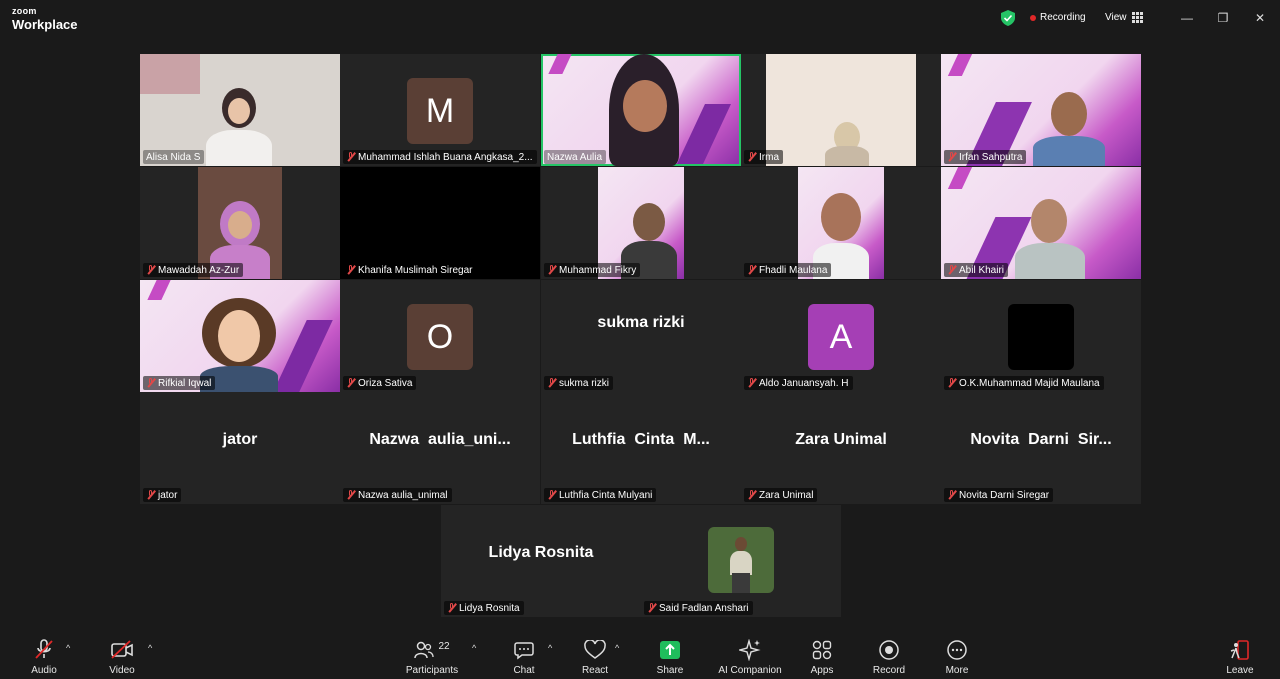 This screenshot has height=679, width=1280. Describe the element at coordinates (1063, 17) in the screenshot. I see `recording-label: Recording` at that location.